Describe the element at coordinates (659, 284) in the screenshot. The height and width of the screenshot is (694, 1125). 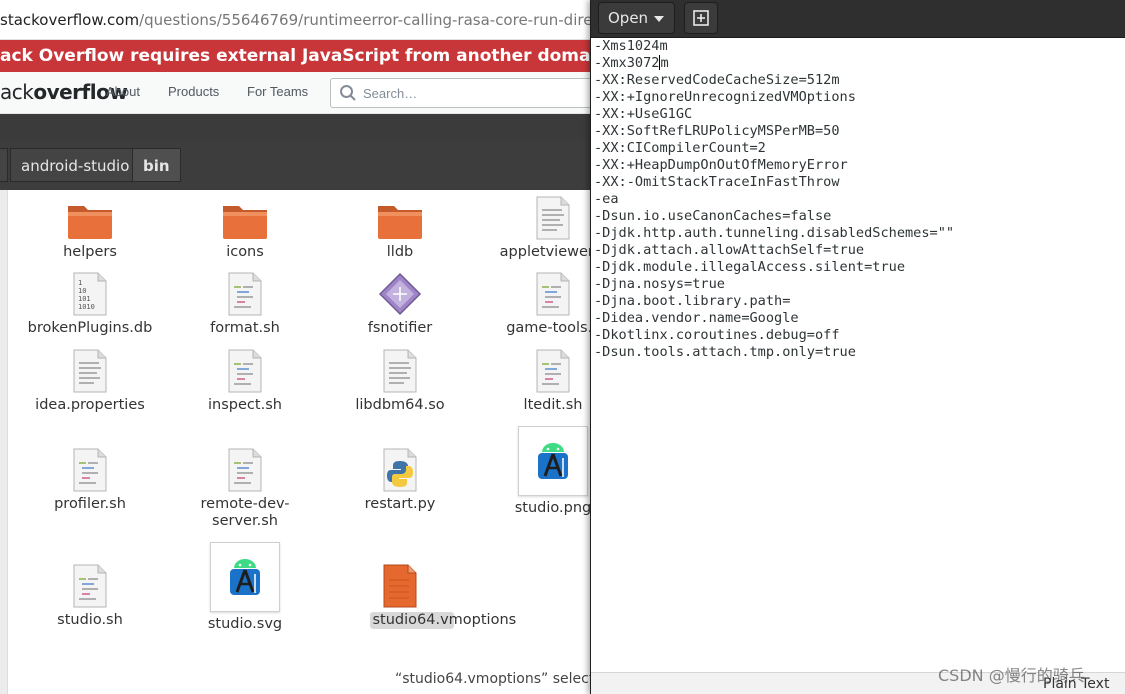
I see `editor-line: -Djna.nosys=true` at that location.